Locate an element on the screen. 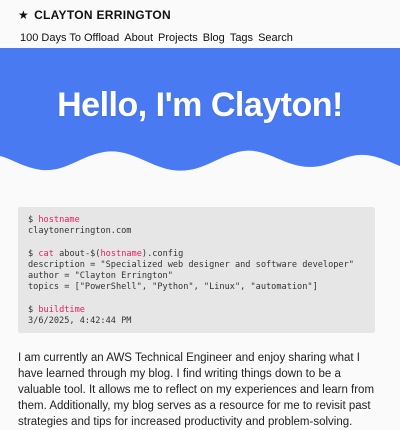 This screenshot has width=400, height=430. hero-heading: Hello, I'm Clayton! is located at coordinates (200, 105).